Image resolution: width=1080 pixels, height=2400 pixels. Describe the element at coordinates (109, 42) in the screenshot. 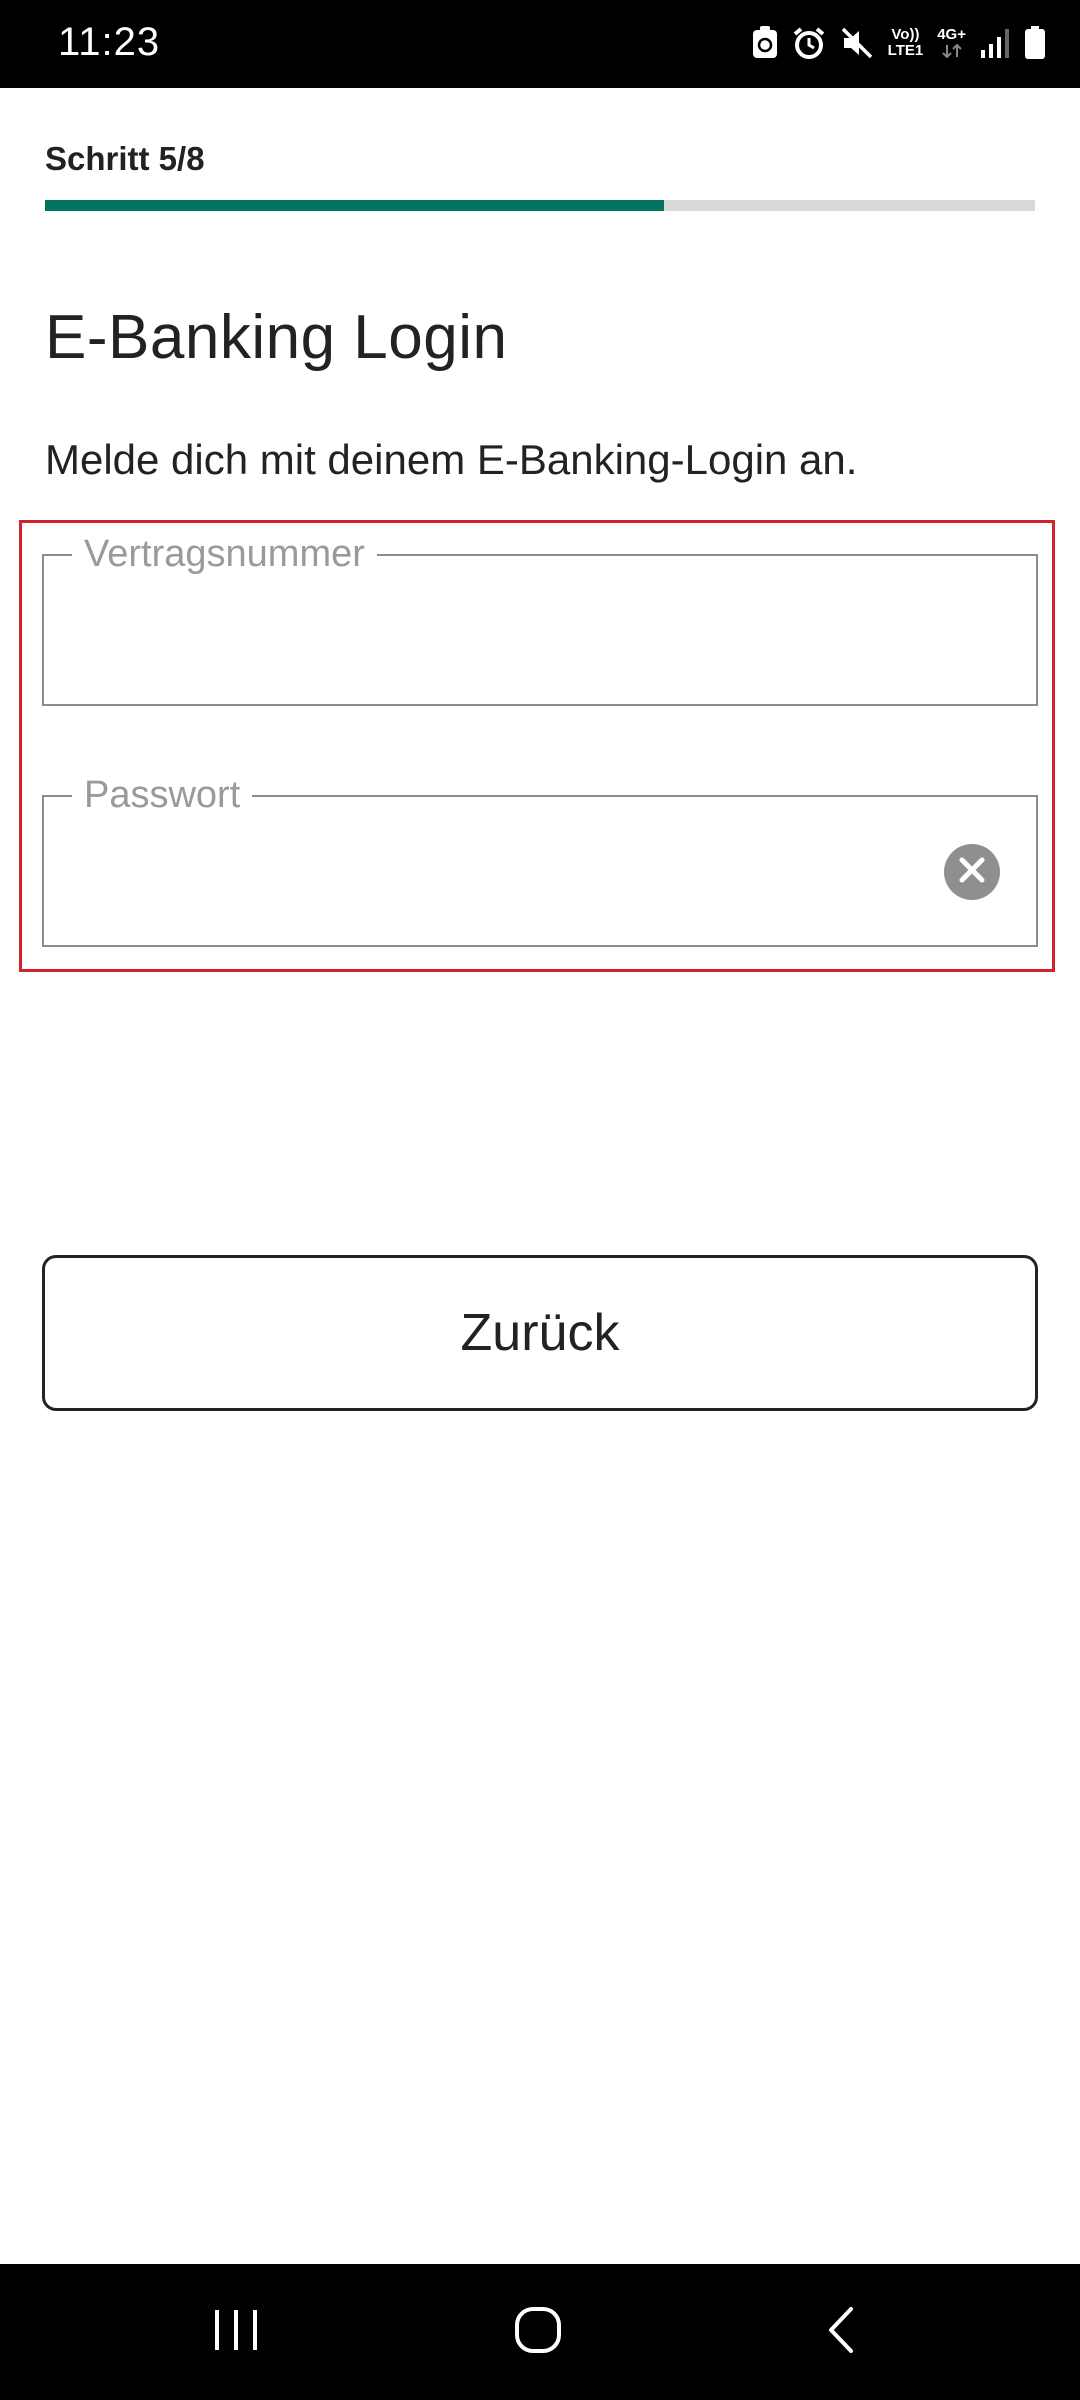

I see `status-time: 11:23` at that location.